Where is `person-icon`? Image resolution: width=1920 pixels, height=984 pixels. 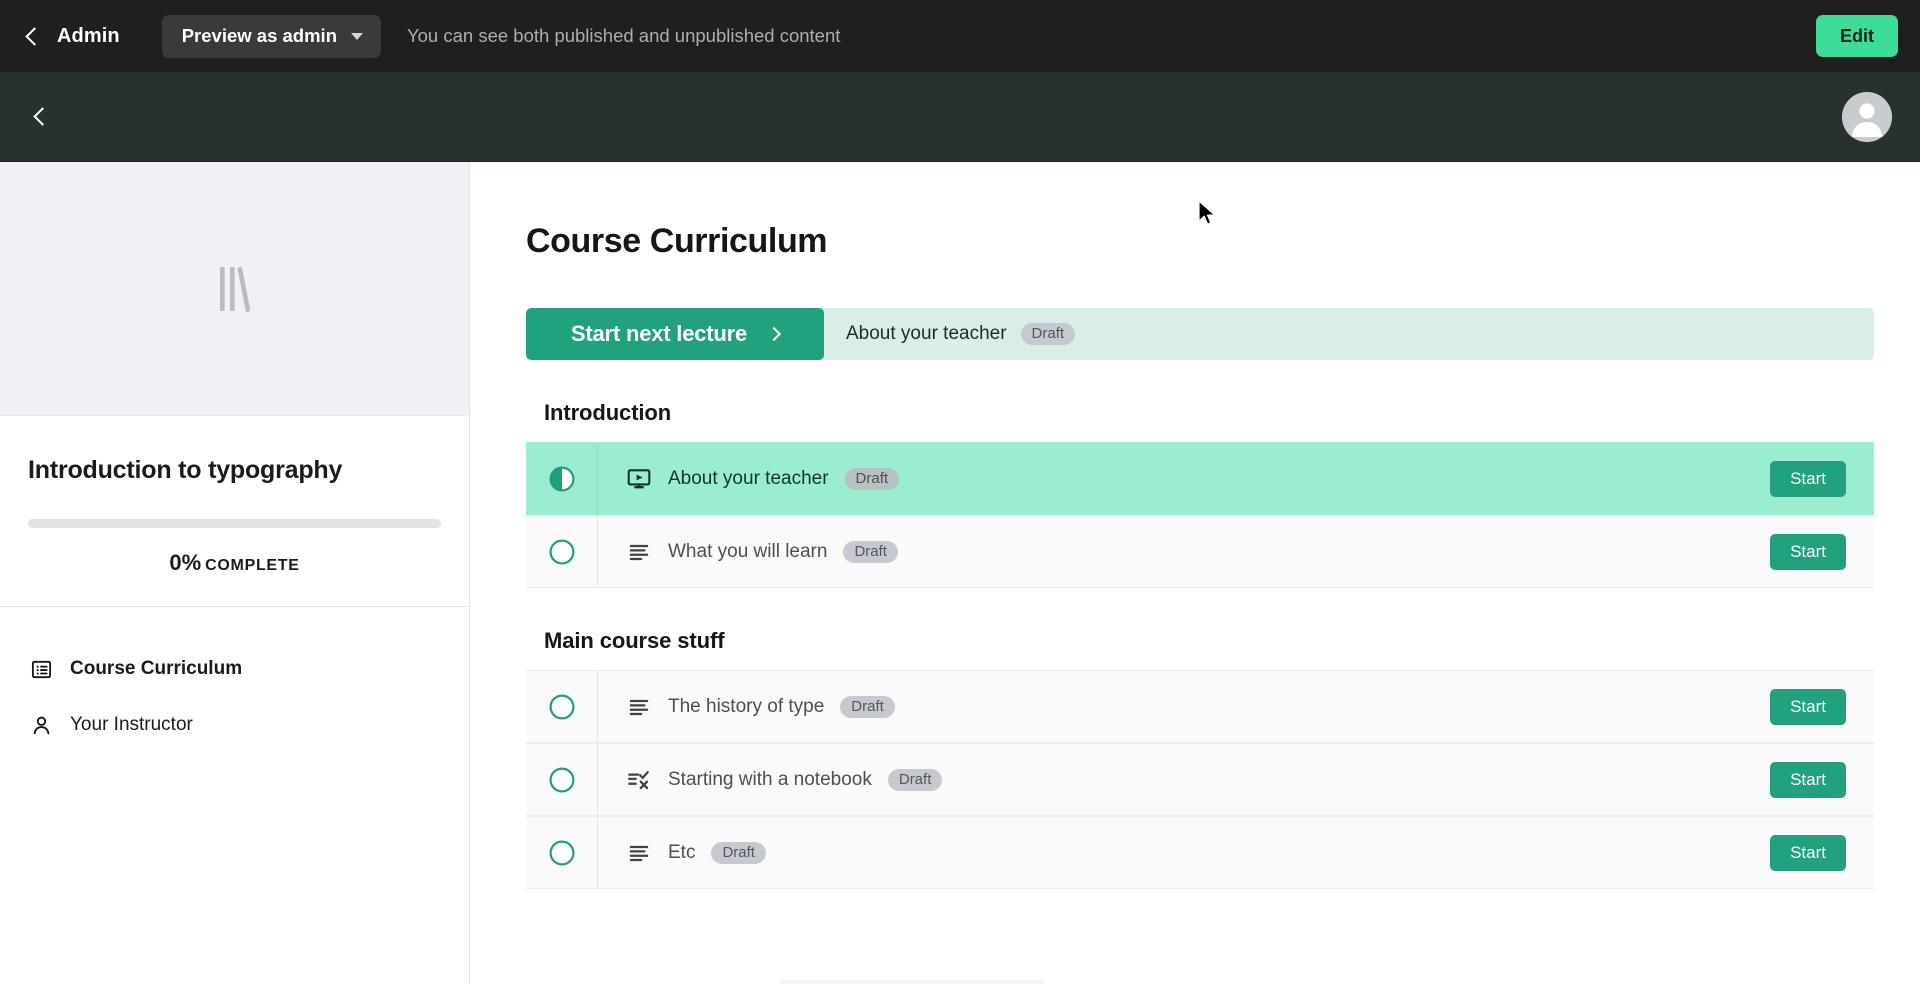
person-icon is located at coordinates (41, 725).